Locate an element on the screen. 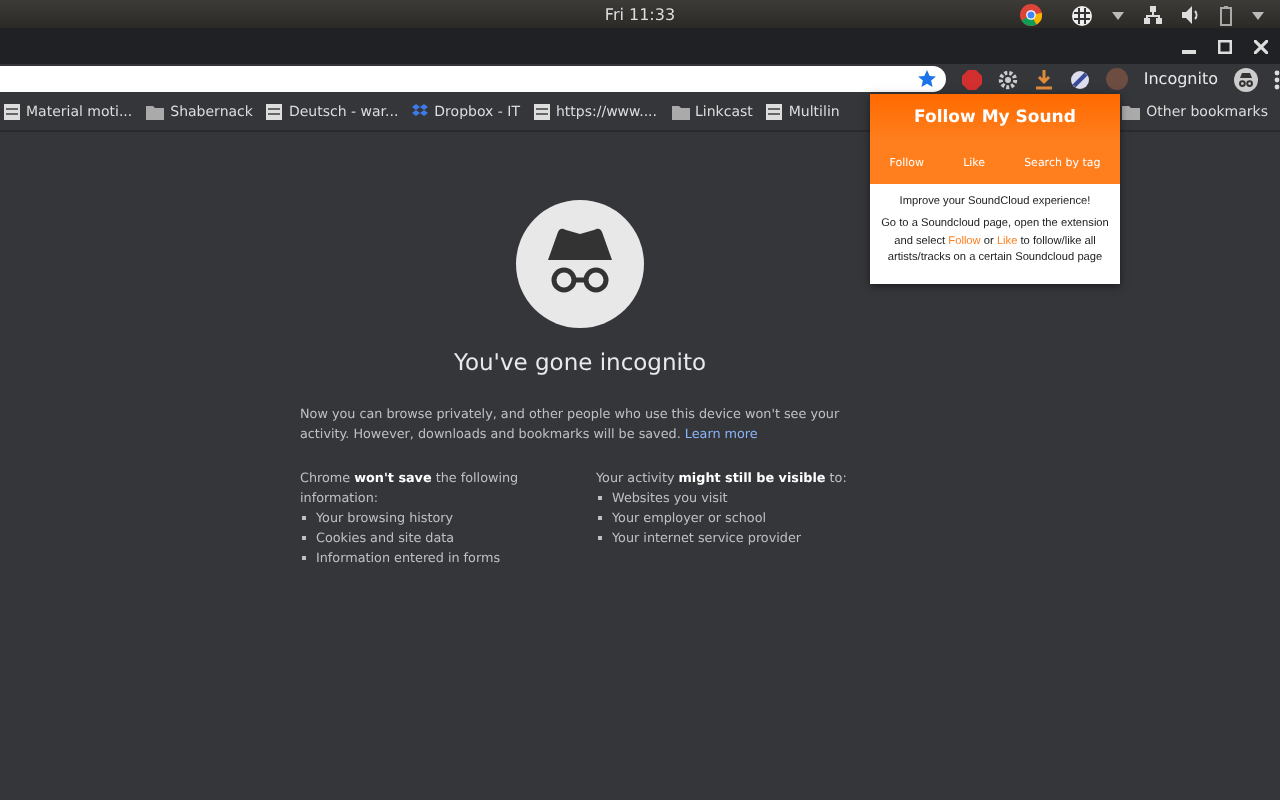 The image size is (1280, 800). dropbox-icon is located at coordinates (420, 112).